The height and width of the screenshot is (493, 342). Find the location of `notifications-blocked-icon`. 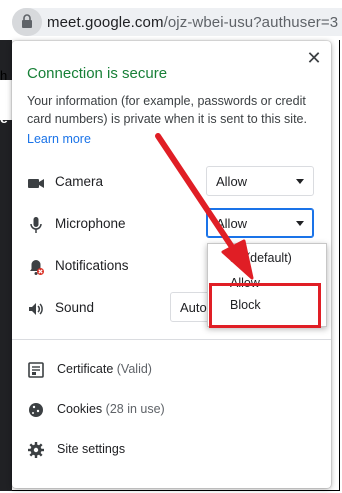

notifications-blocked-icon is located at coordinates (37, 267).